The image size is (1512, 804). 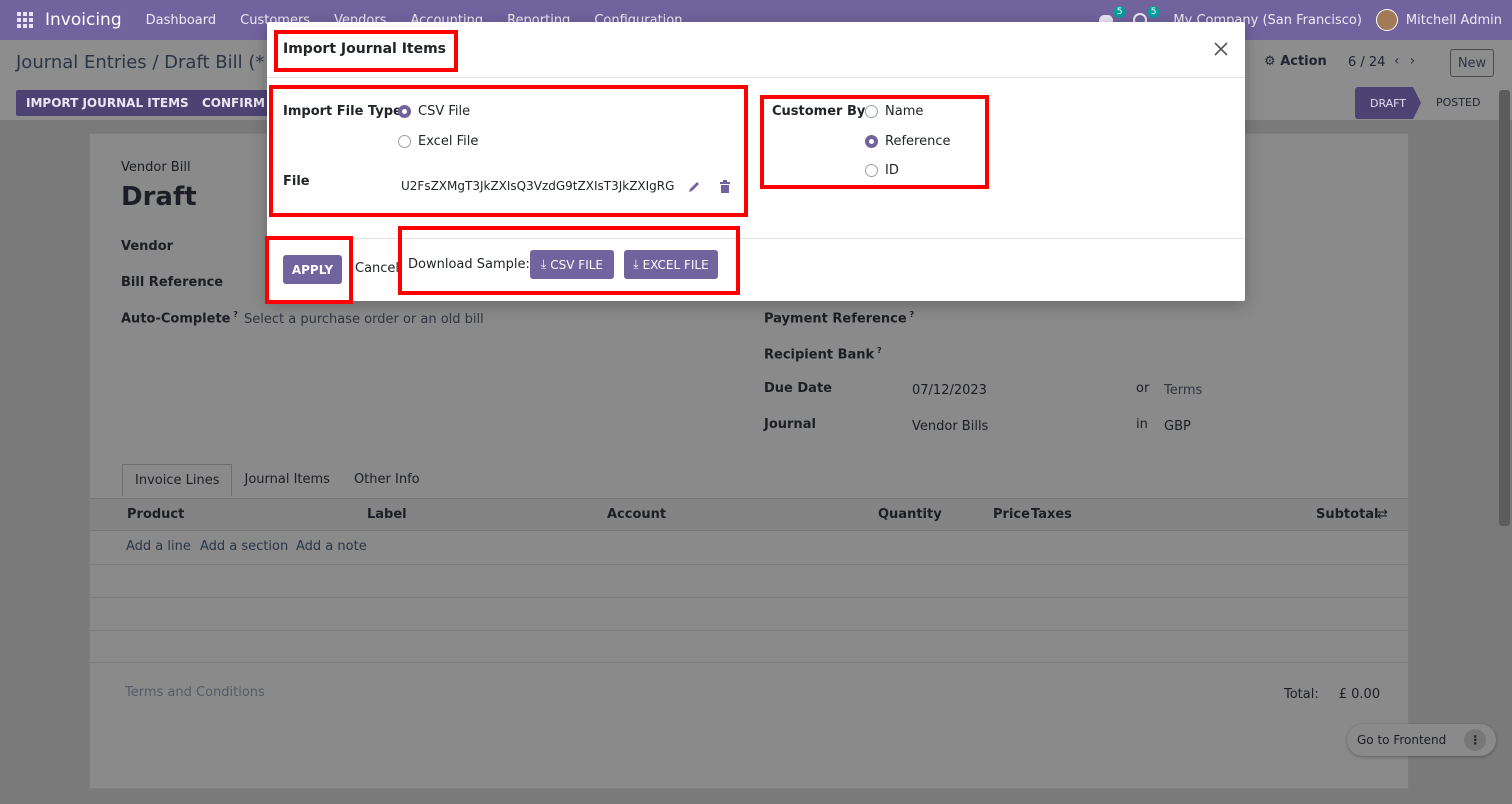 What do you see at coordinates (569, 260) in the screenshot?
I see `annotation-box-download-sample` at bounding box center [569, 260].